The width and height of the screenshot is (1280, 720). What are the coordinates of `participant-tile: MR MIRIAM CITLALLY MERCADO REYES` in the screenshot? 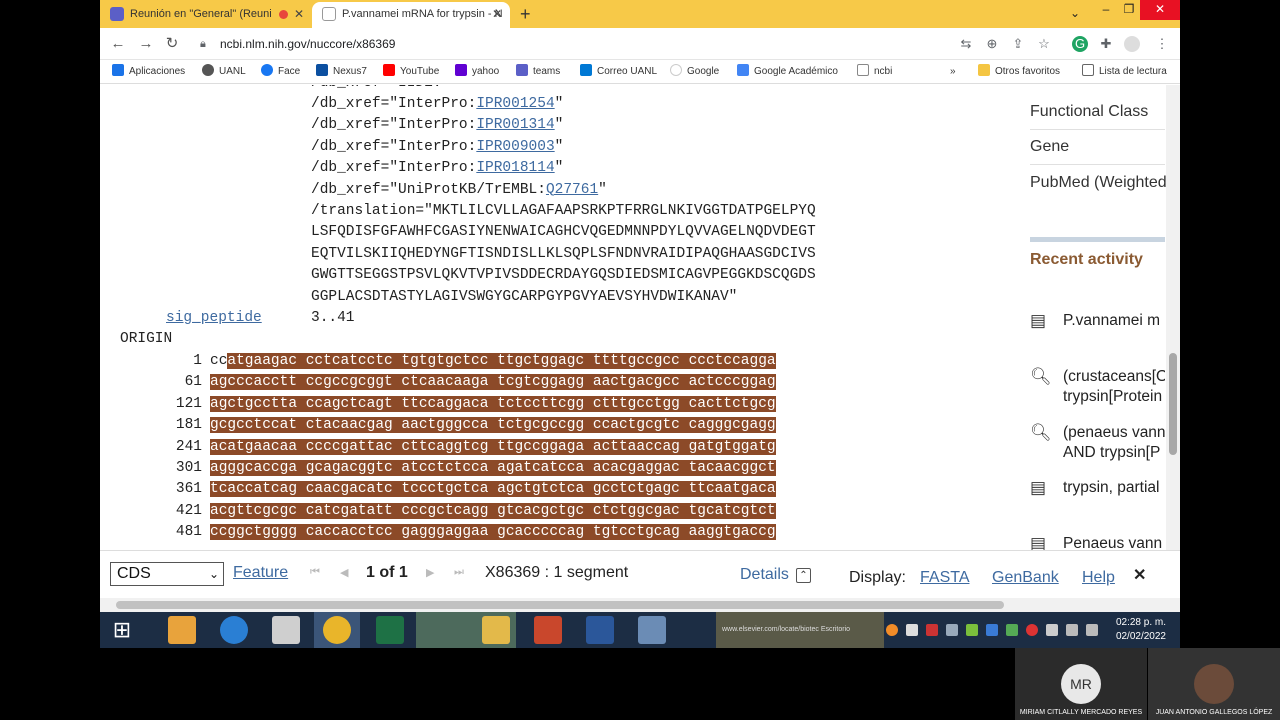 It's located at (1081, 684).